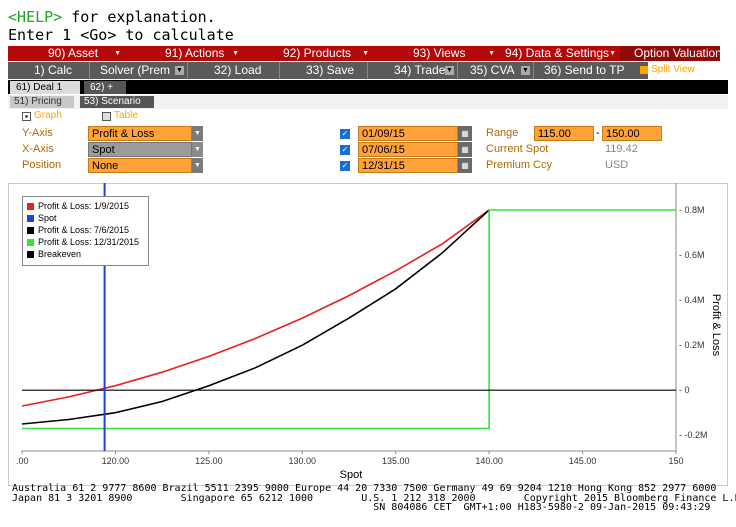 Image resolution: width=736 pixels, height=527 pixels. Describe the element at coordinates (408, 133) in the screenshot. I see `date-1-field: 01/09/15` at that location.